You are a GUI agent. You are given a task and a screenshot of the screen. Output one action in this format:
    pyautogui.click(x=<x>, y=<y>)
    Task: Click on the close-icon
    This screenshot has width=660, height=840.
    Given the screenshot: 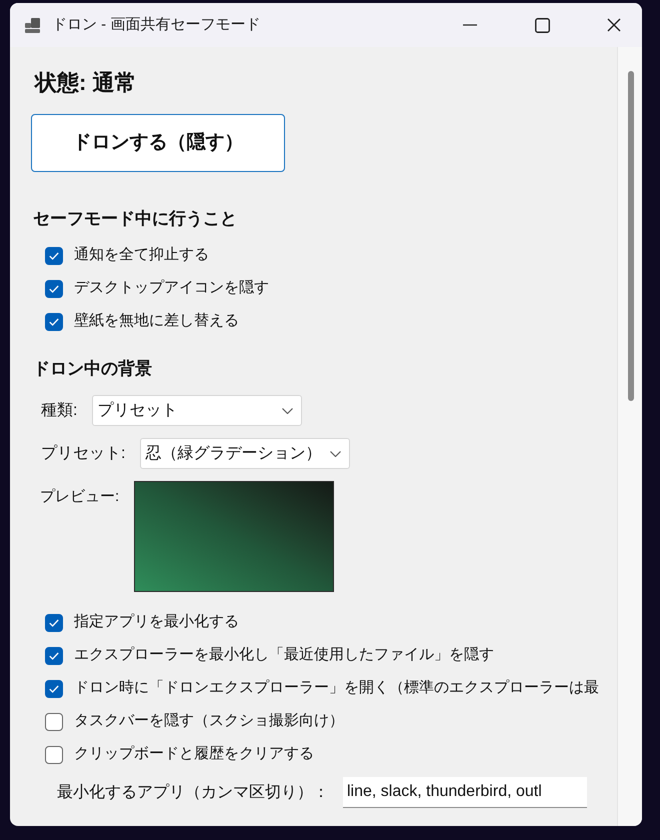 What is the action you would take?
    pyautogui.click(x=614, y=25)
    